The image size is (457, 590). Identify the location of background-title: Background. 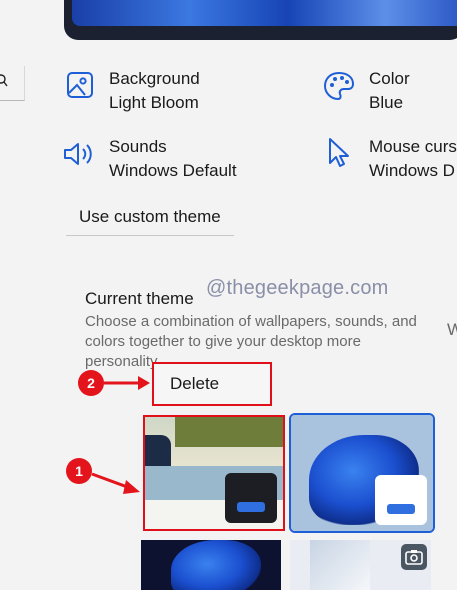
(154, 78).